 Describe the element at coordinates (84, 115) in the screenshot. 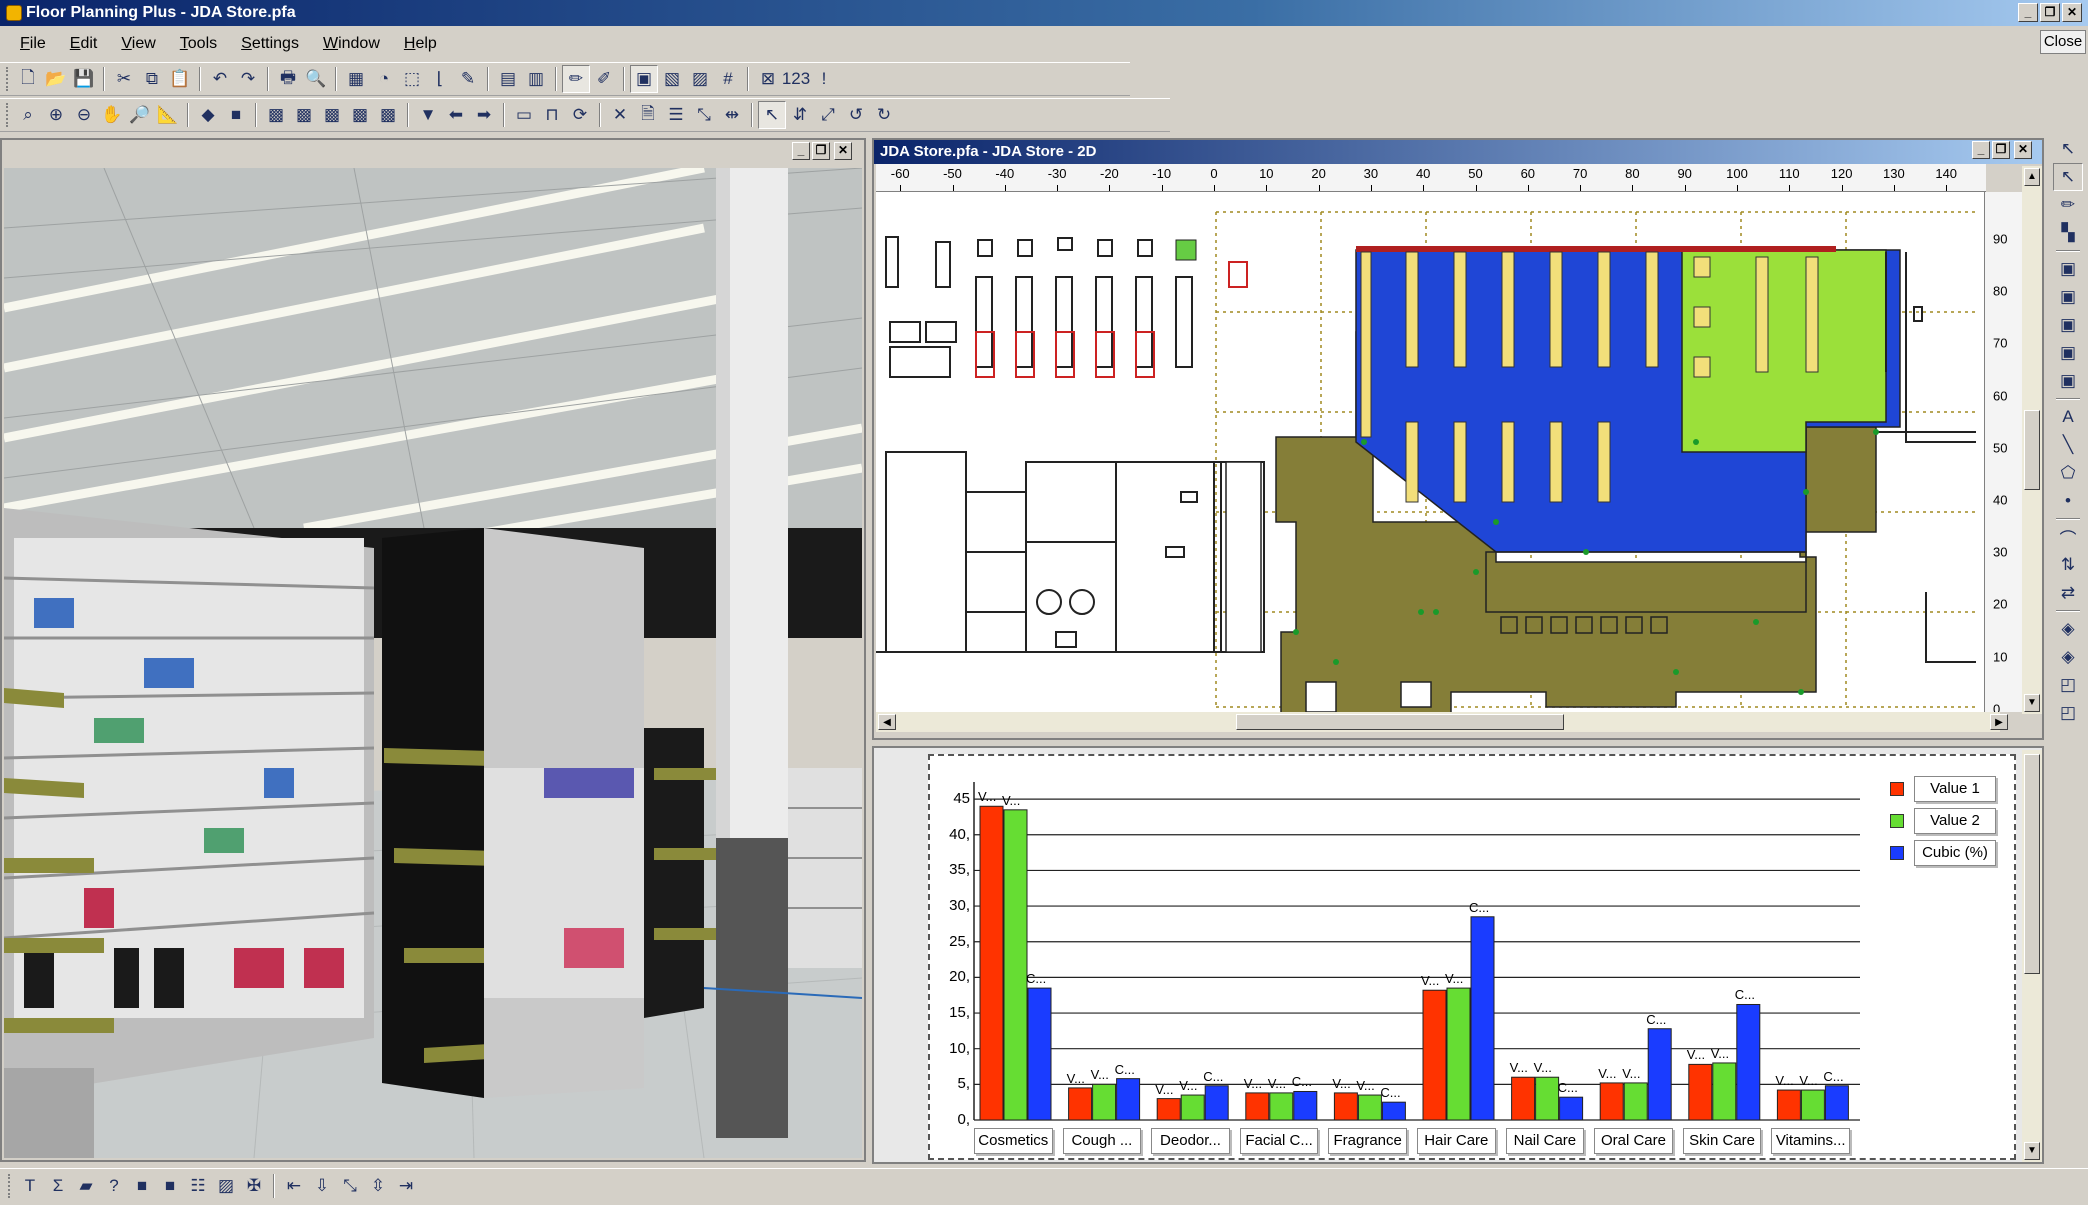

I see `zoom-out-icon: ⊖` at that location.